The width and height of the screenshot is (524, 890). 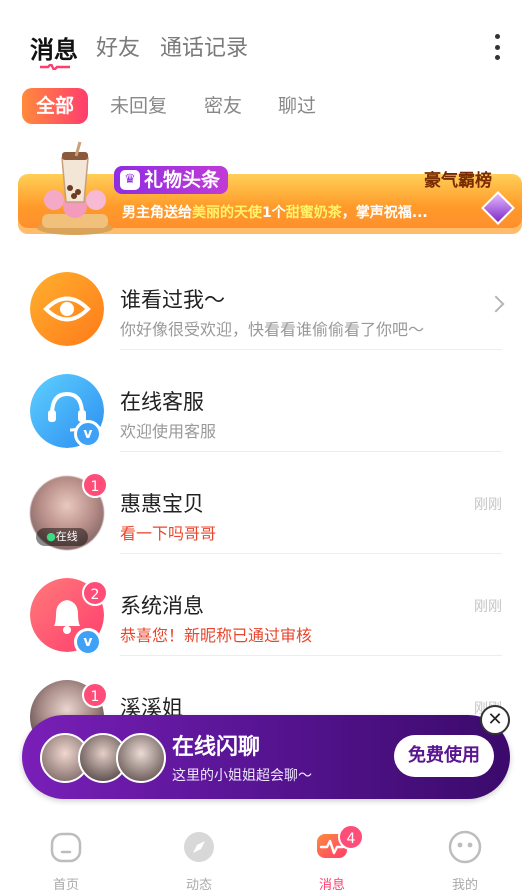 I want to click on gift-headline-tag: ♛ 礼物头条, so click(x=171, y=180).